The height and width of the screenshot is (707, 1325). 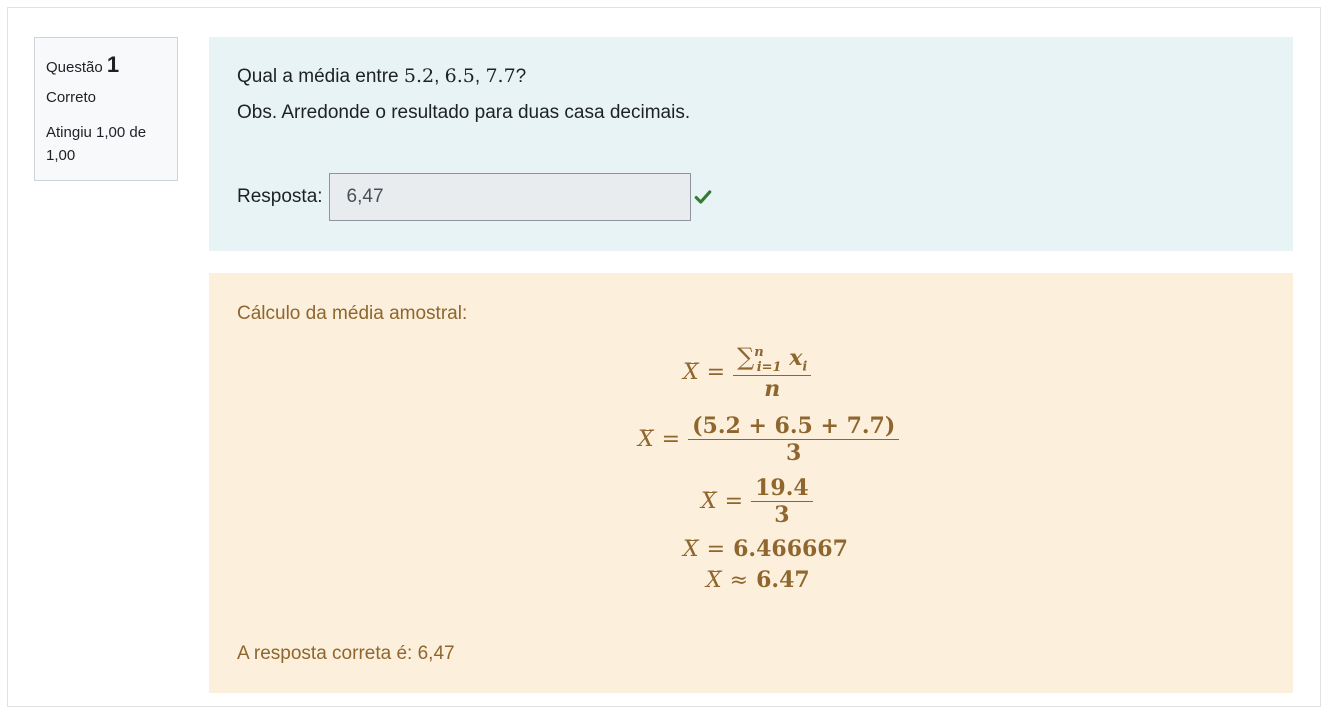 I want to click on question-number: 1, so click(x=113, y=64).